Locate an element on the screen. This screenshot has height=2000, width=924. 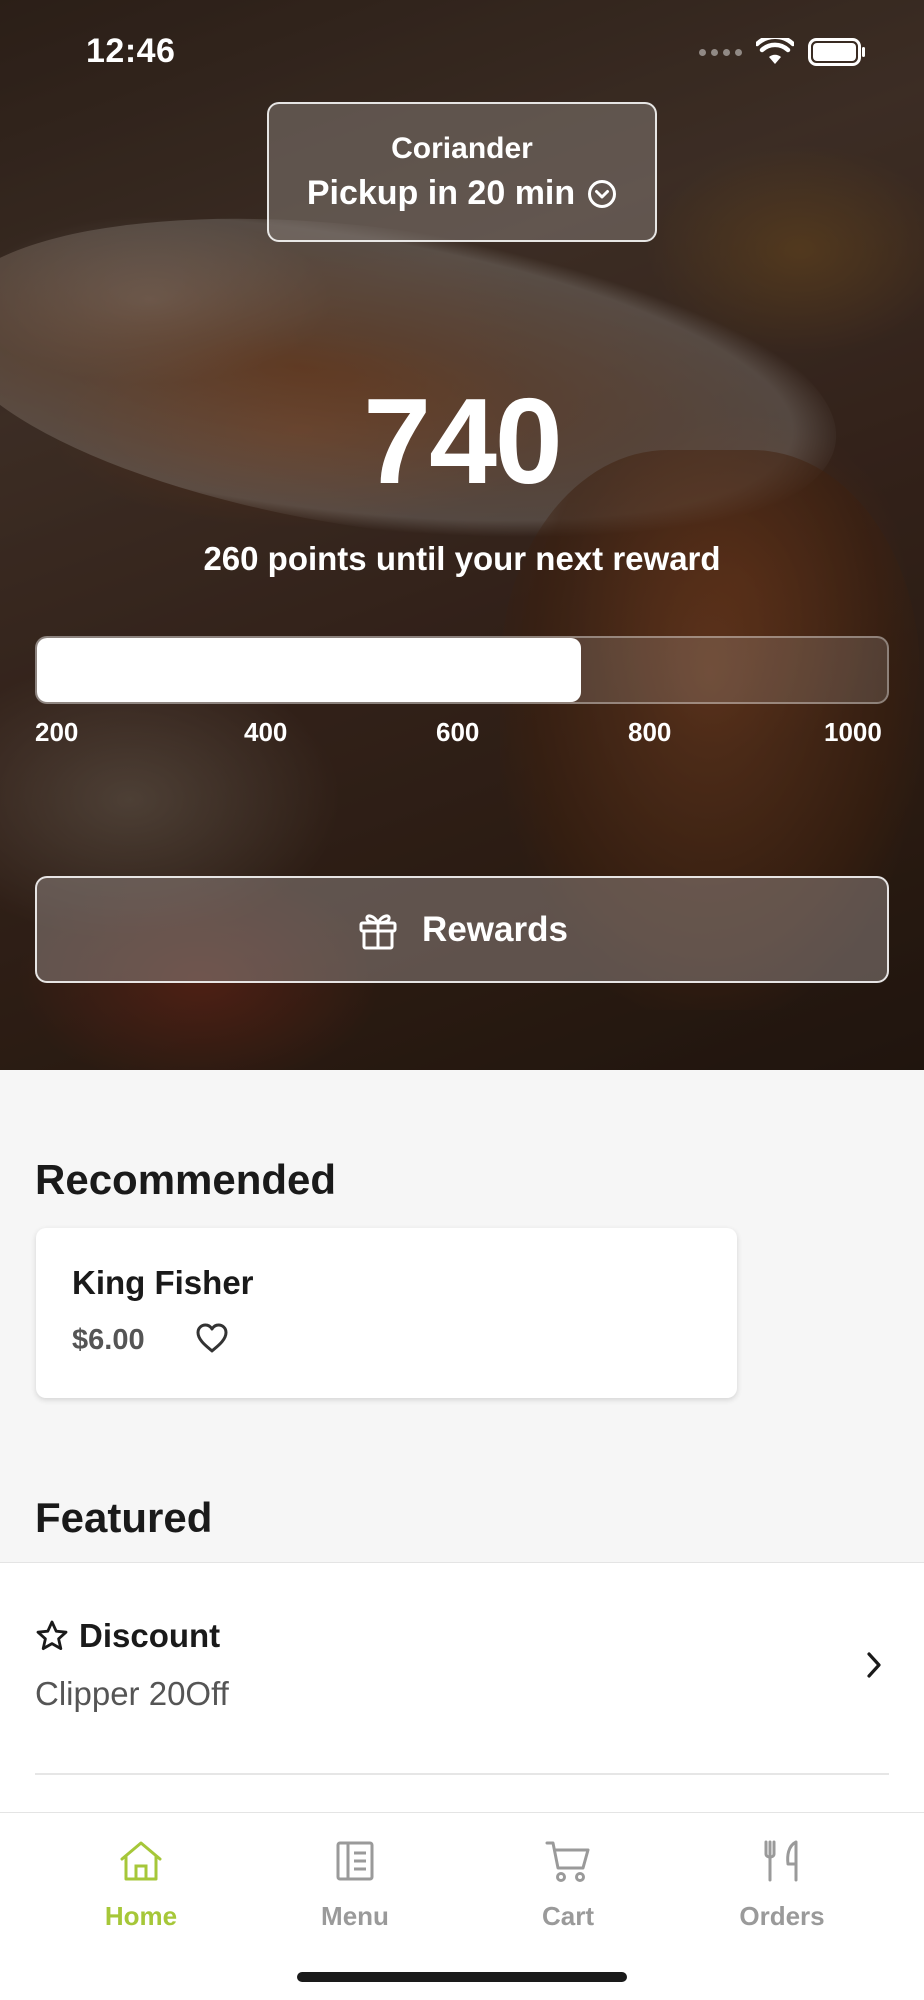
progress-label-200: 200 is located at coordinates (57, 732).